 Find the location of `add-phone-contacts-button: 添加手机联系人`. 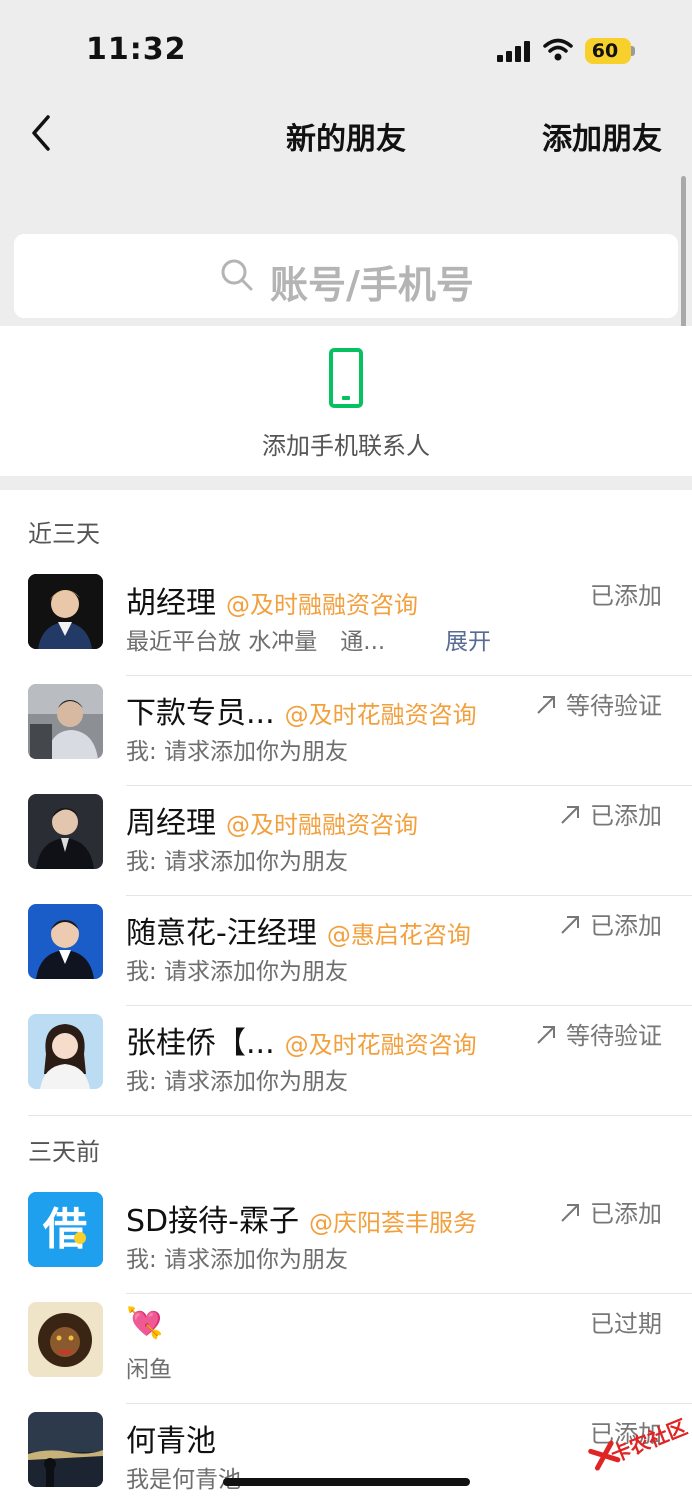

add-phone-contacts-button: 添加手机联系人 is located at coordinates (346, 401).